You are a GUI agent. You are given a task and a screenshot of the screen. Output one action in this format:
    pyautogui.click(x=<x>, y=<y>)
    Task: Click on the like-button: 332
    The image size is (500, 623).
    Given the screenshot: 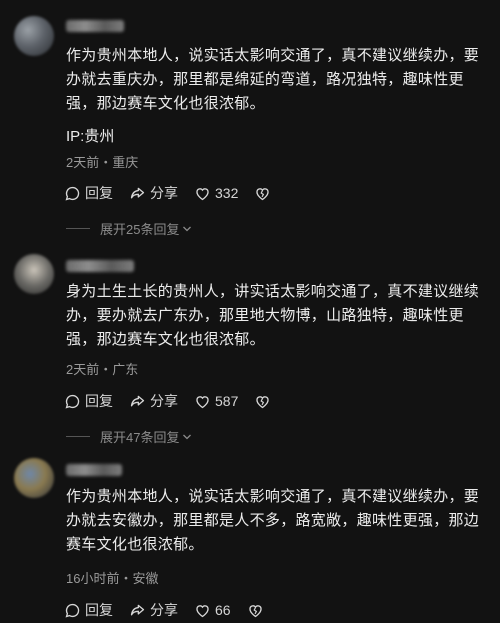 What is the action you would take?
    pyautogui.click(x=216, y=193)
    